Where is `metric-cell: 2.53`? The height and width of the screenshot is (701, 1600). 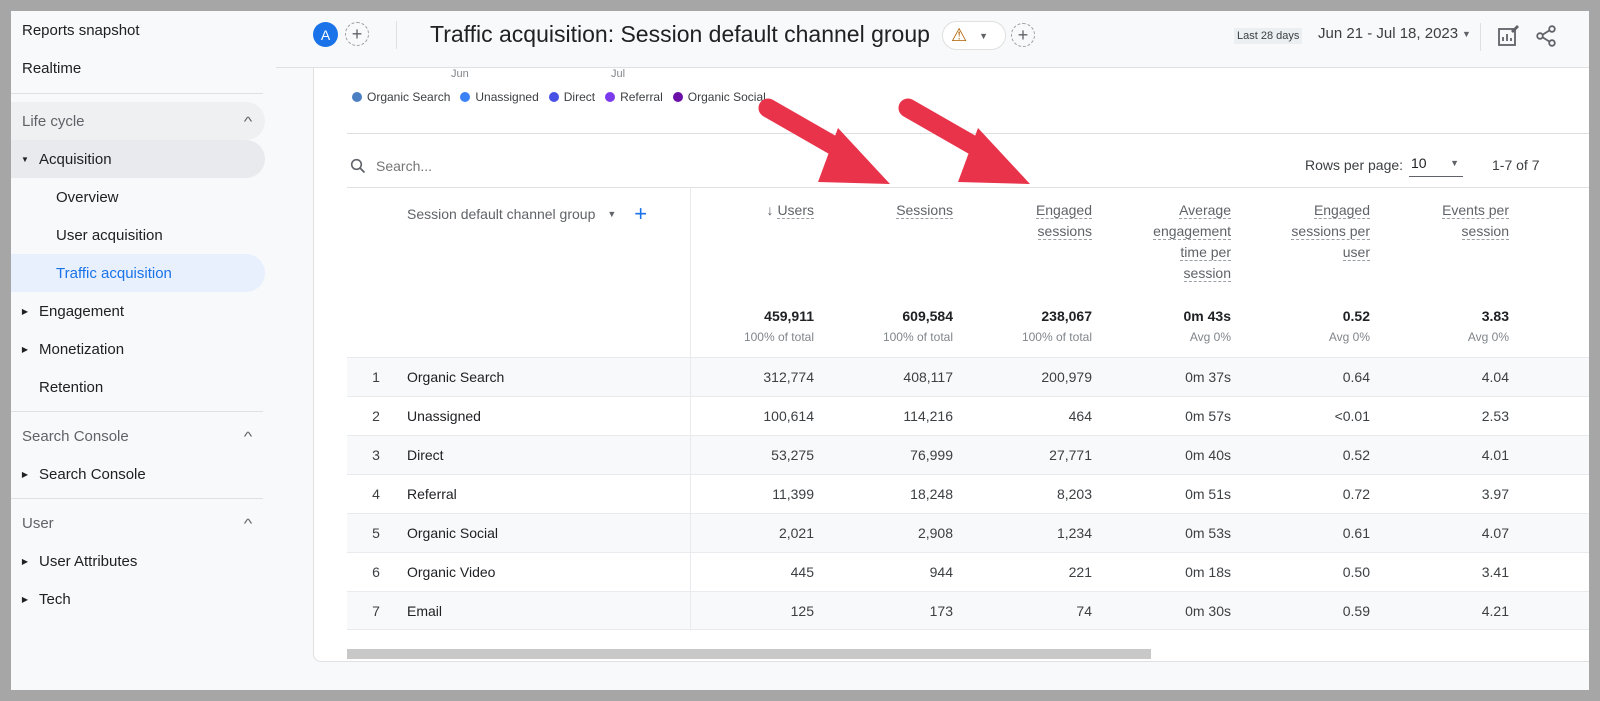
metric-cell: 2.53 is located at coordinates (1495, 416).